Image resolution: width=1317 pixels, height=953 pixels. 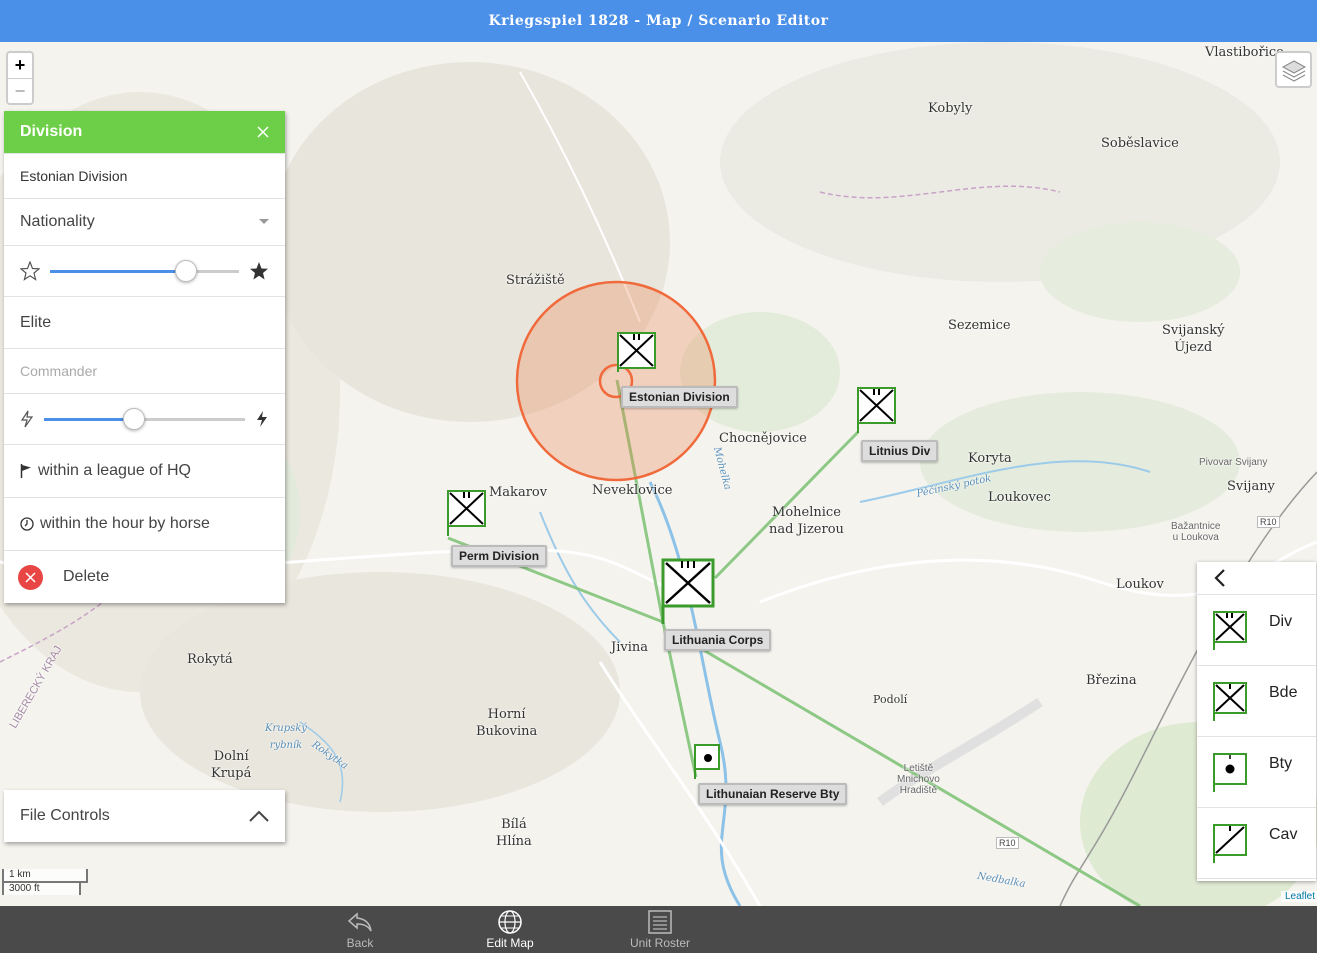 I want to click on place-name: Bažantnice u Loukova, so click(x=1196, y=532).